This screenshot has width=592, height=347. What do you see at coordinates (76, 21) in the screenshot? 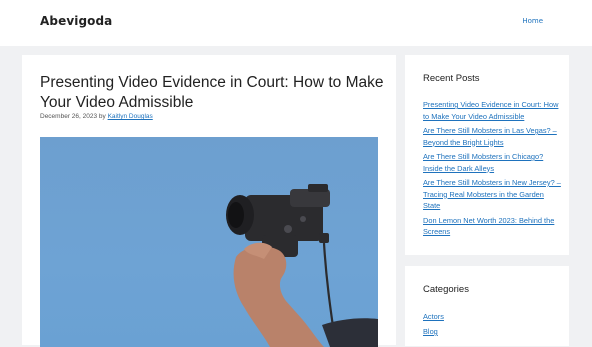
I see `site-title: Abevigoda` at bounding box center [76, 21].